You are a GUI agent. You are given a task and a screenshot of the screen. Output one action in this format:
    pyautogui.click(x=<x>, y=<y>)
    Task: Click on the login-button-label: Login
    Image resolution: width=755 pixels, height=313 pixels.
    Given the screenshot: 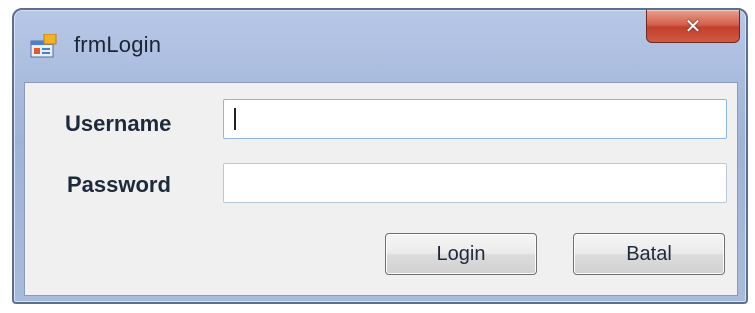 What is the action you would take?
    pyautogui.click(x=461, y=253)
    